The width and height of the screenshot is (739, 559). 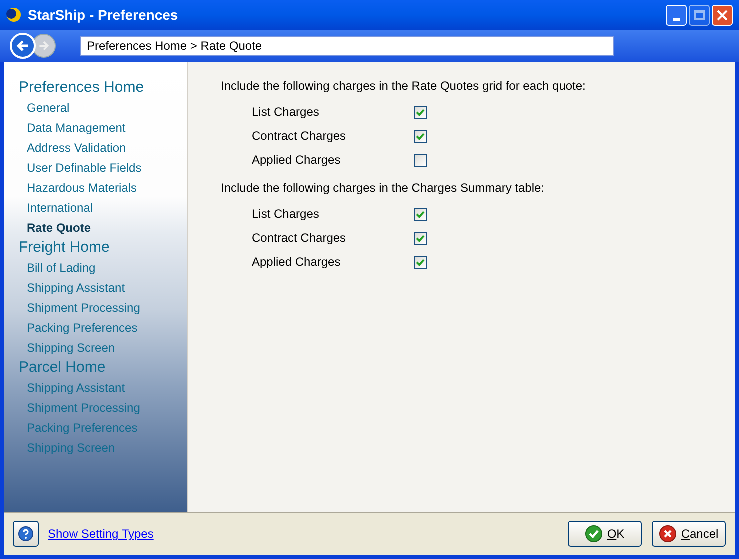 I want to click on breadcrumb-field: Preferences Home > Rate Quote, so click(x=347, y=46).